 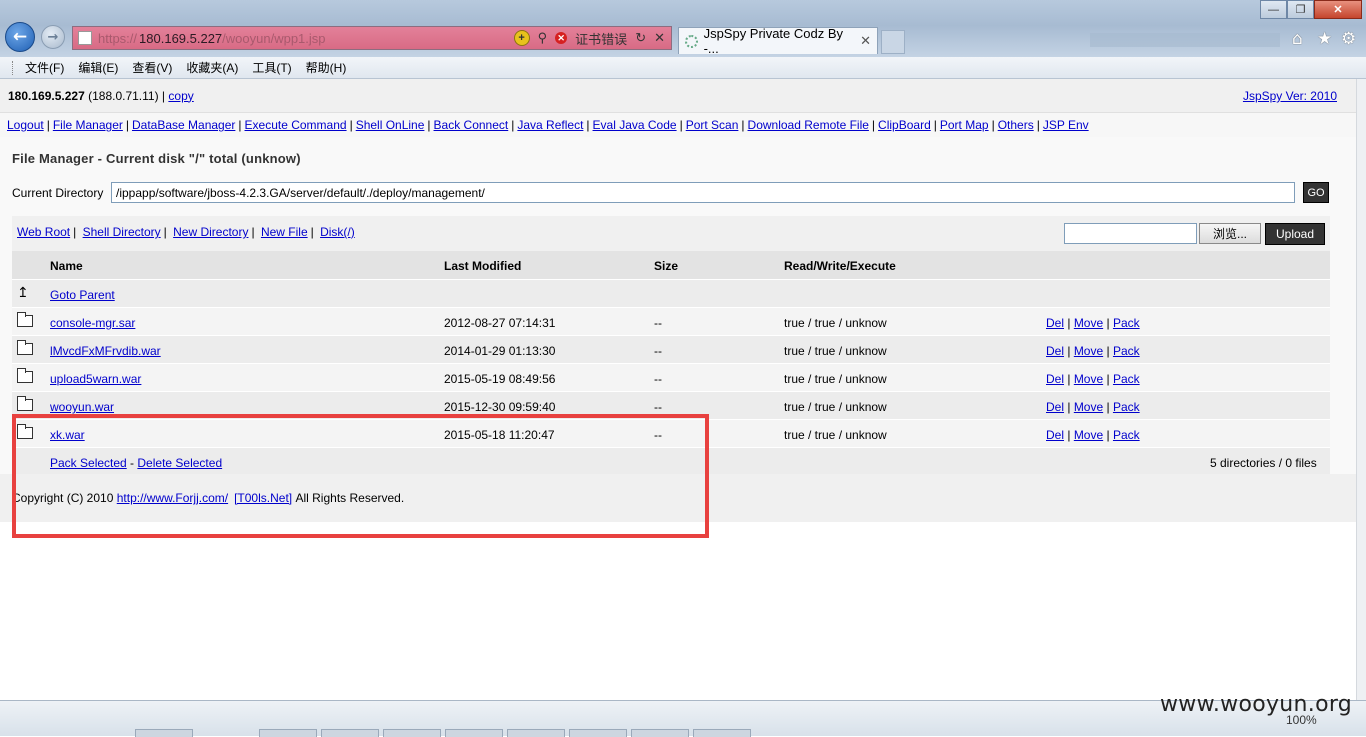 I want to click on server-ip: 180.169.5.227, so click(x=46, y=95).